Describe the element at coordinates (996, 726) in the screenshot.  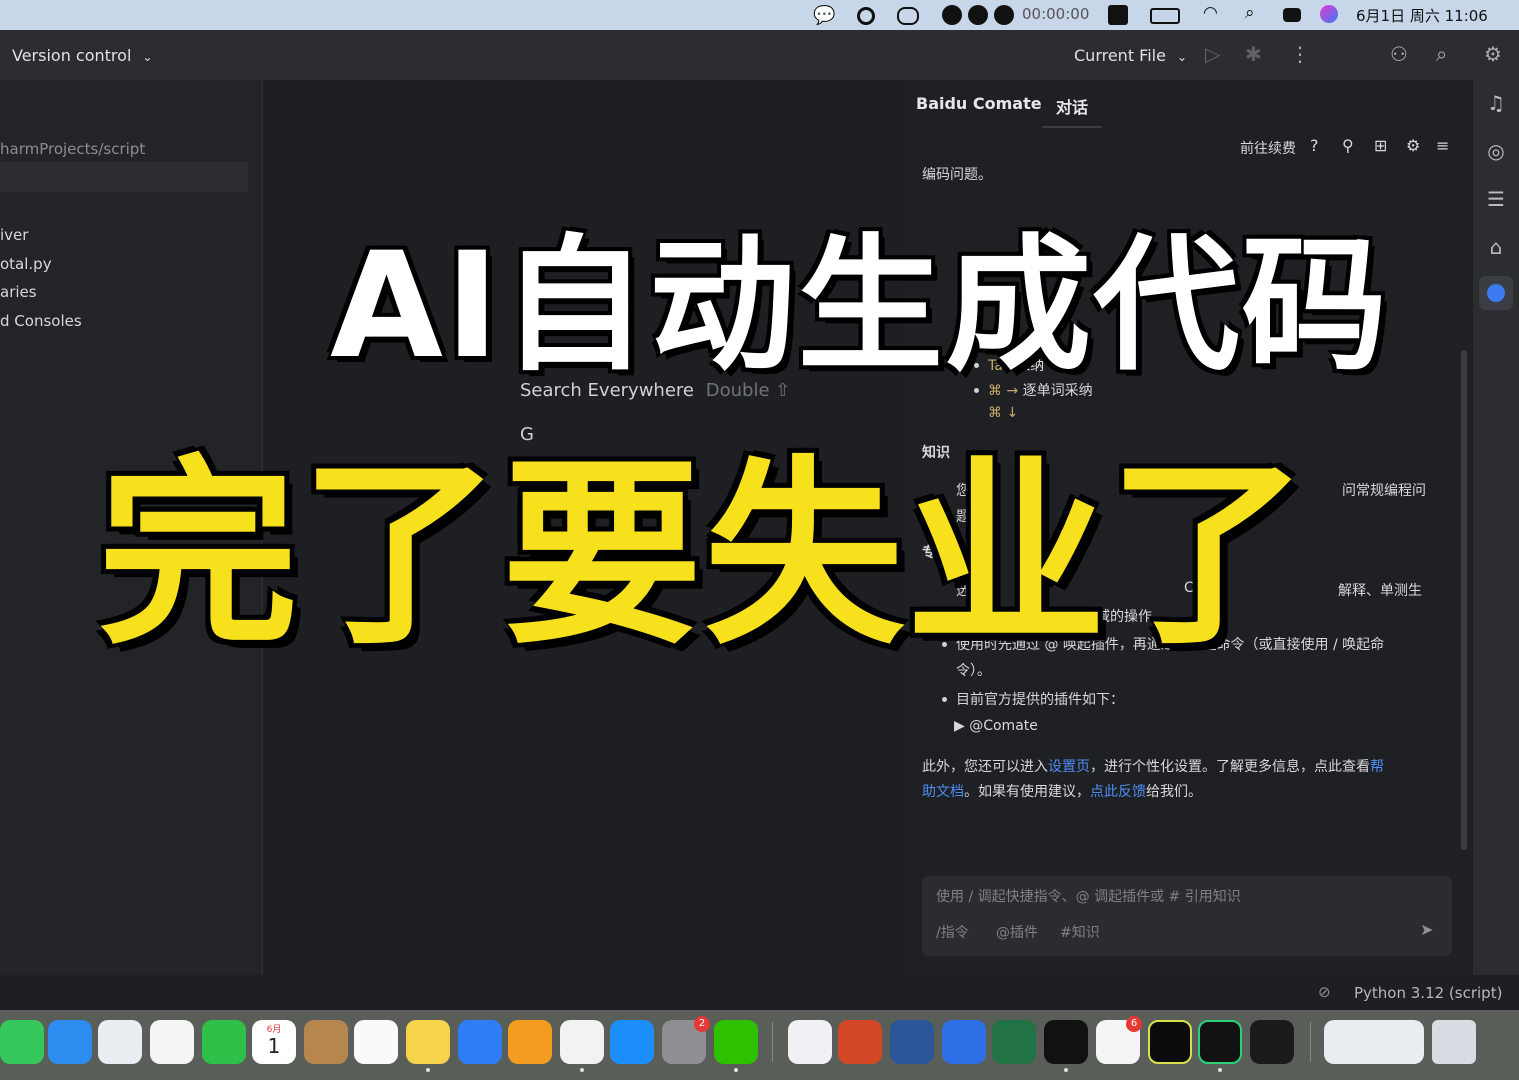
I see `plugin-comate-item: ▶ @Comate` at that location.